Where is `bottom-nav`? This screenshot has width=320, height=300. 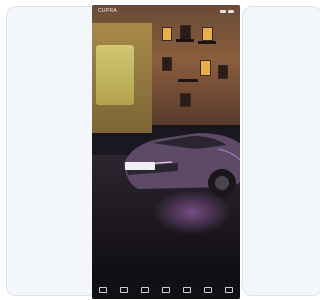 bottom-nav is located at coordinates (166, 290).